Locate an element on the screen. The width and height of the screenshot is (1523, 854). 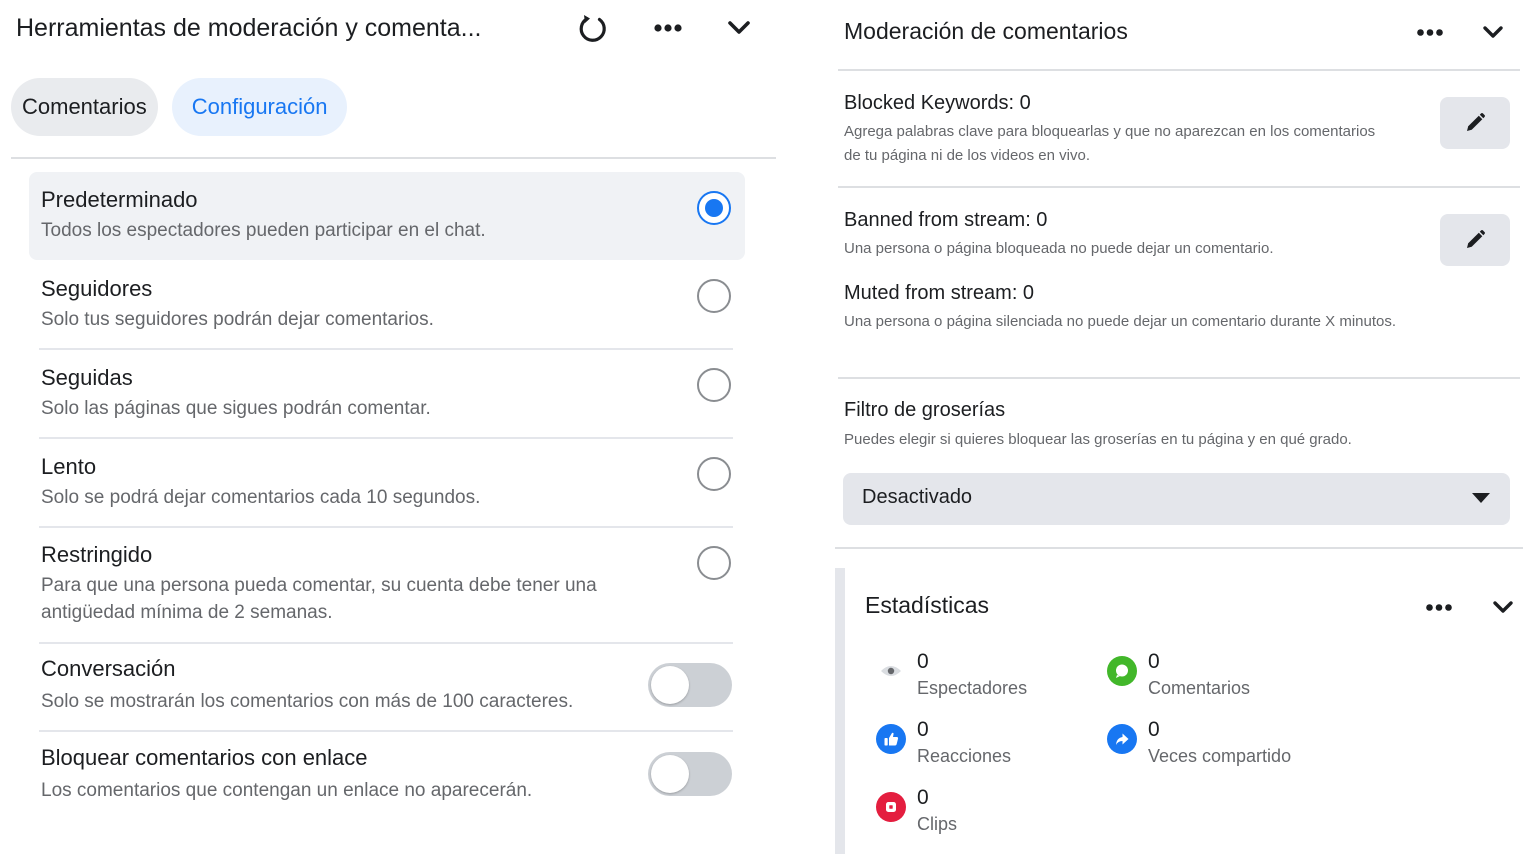
edit-banned-button is located at coordinates (1475, 240).